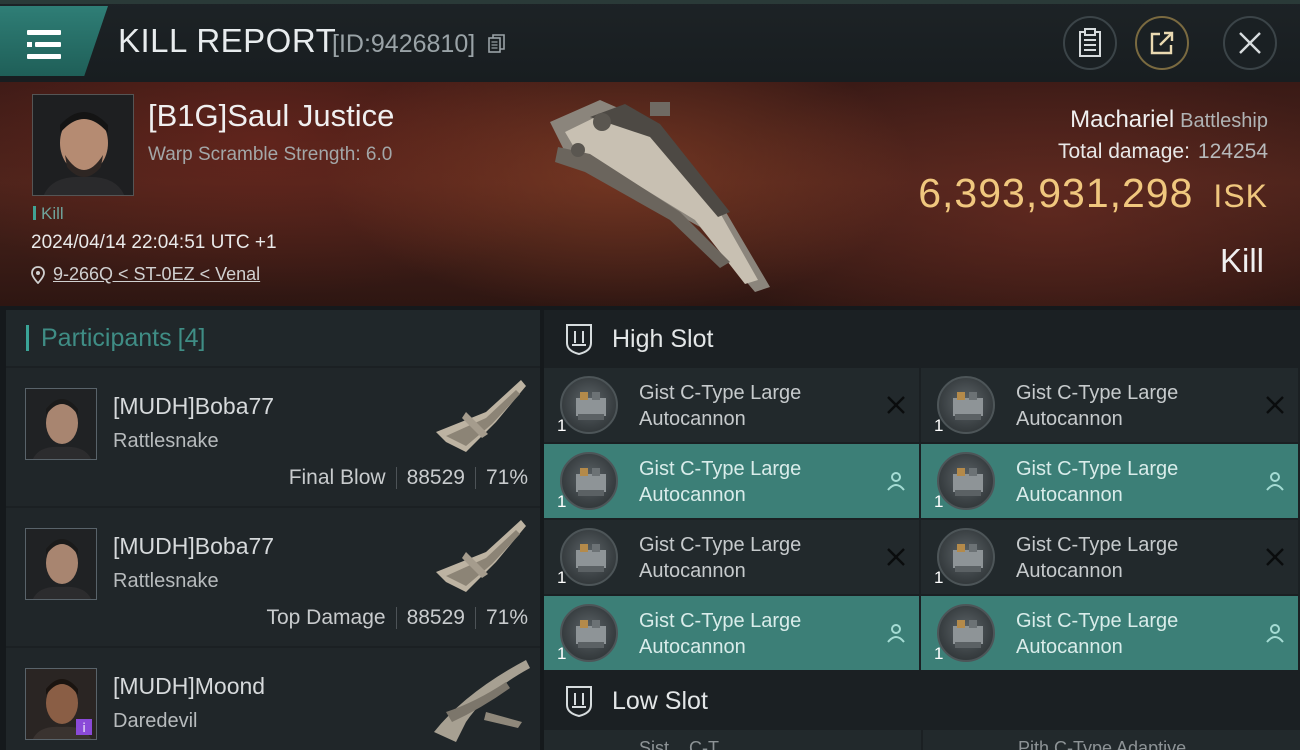 Image resolution: width=1300 pixels, height=750 pixels. What do you see at coordinates (156, 274) in the screenshot?
I see `location-link: 9-266Q < ST-0EZ < Venal` at bounding box center [156, 274].